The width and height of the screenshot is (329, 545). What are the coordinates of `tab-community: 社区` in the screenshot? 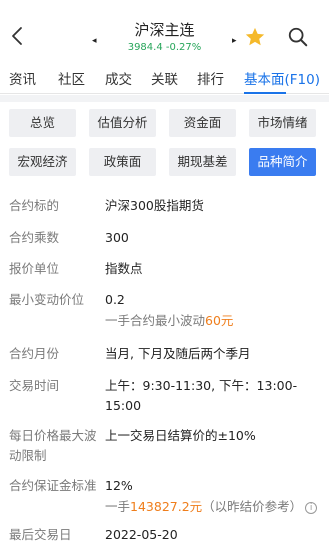 It's located at (71, 78).